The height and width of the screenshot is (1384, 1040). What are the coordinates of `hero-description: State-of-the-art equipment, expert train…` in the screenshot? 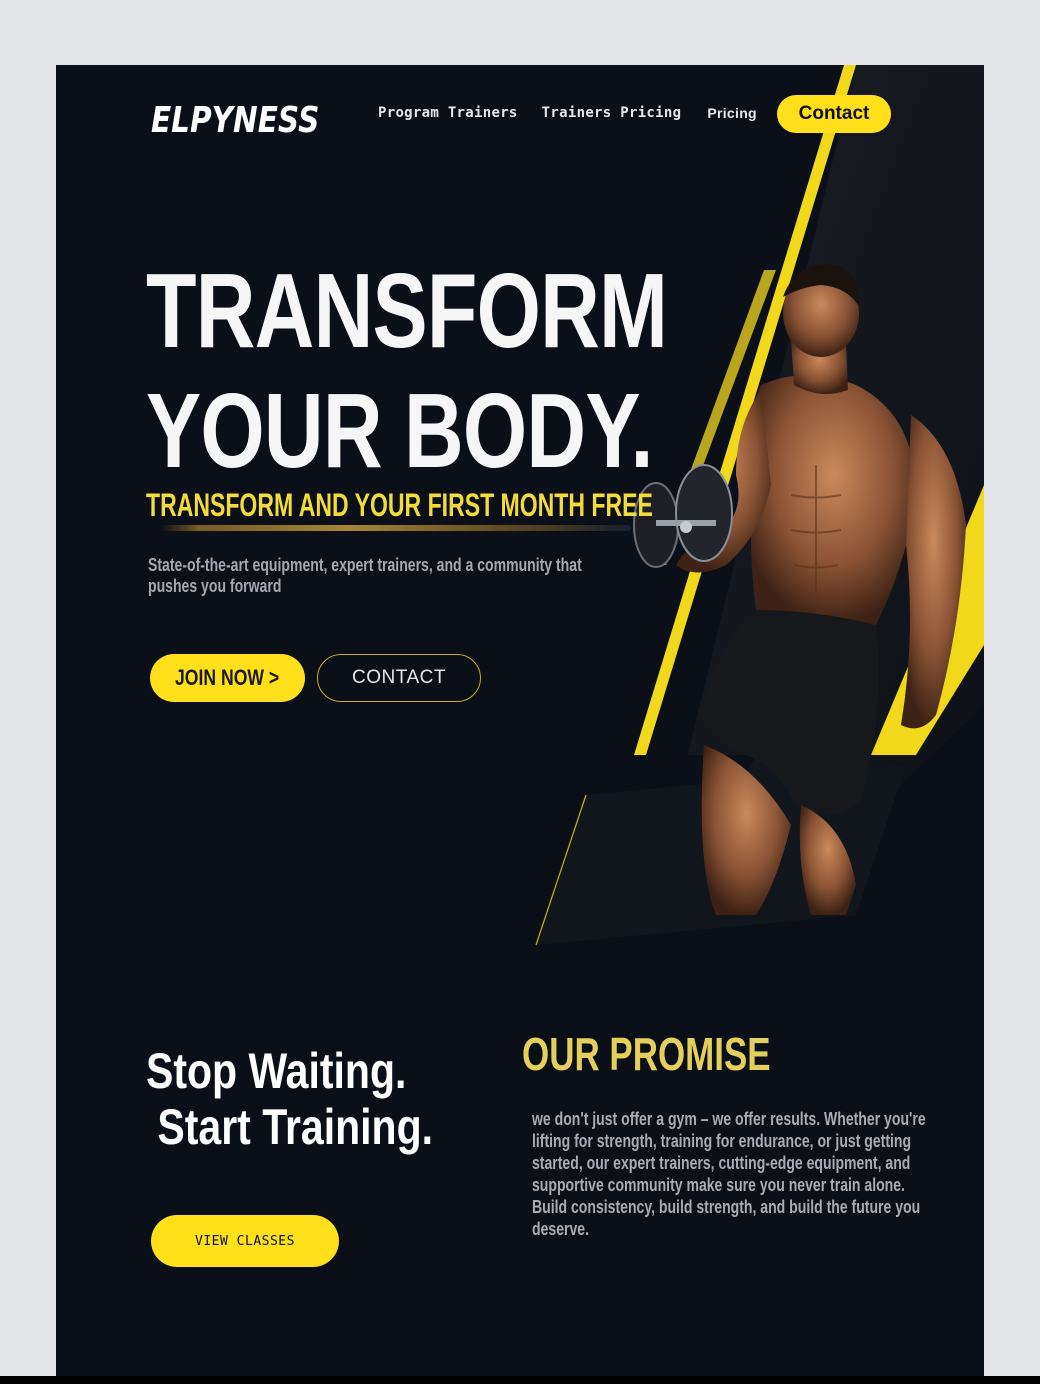 It's located at (365, 575).